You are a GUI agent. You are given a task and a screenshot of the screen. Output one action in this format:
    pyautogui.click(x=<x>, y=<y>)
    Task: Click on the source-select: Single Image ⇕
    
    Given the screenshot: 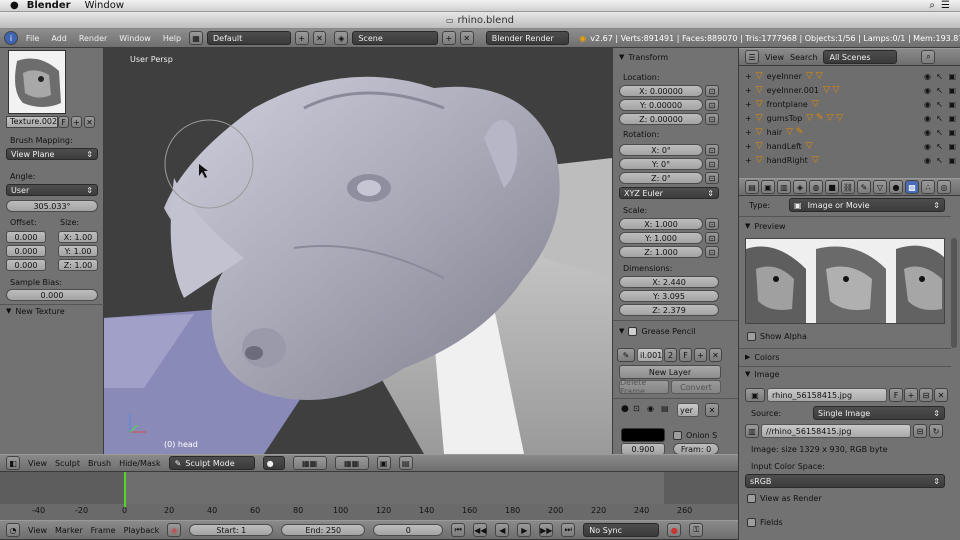 What is the action you would take?
    pyautogui.click(x=879, y=413)
    